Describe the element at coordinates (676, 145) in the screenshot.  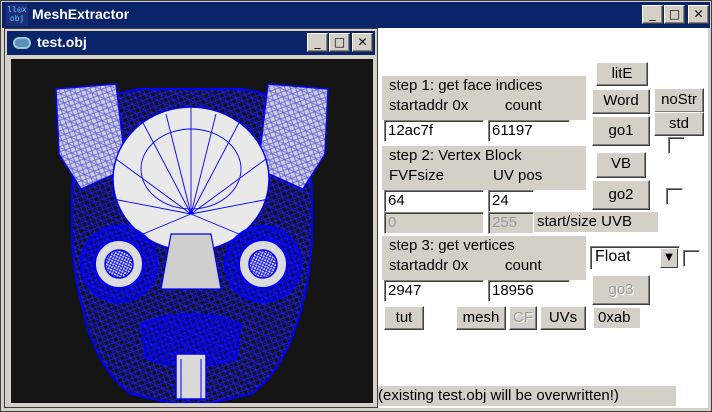
I see `step1-checkbox` at that location.